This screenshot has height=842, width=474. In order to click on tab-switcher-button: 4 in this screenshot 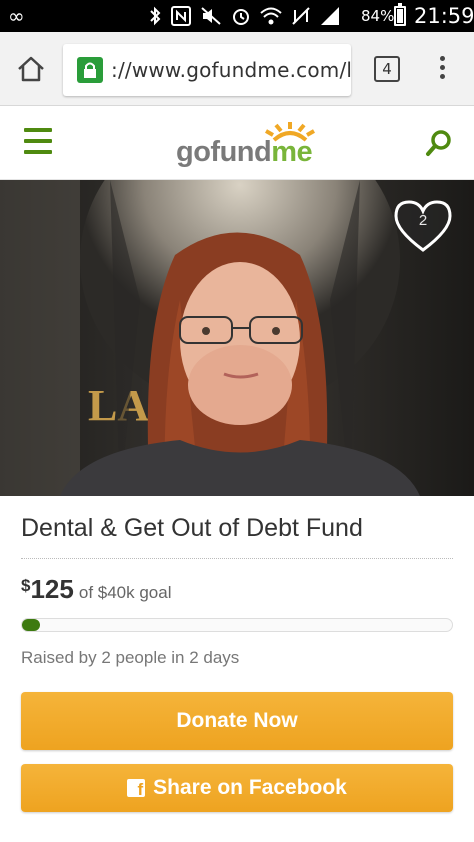, I will do `click(387, 69)`.